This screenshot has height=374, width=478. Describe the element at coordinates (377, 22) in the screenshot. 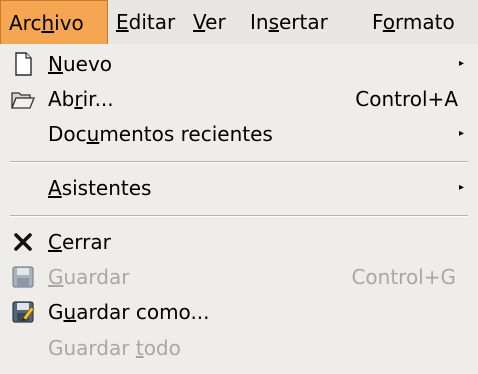

I see `menu-formato-label: F` at that location.